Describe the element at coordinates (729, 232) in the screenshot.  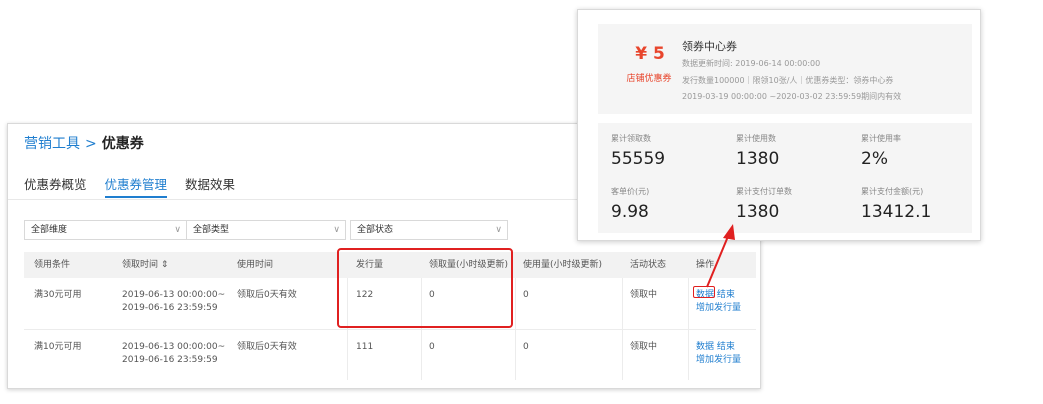
I see `annotation-arrow-head` at that location.